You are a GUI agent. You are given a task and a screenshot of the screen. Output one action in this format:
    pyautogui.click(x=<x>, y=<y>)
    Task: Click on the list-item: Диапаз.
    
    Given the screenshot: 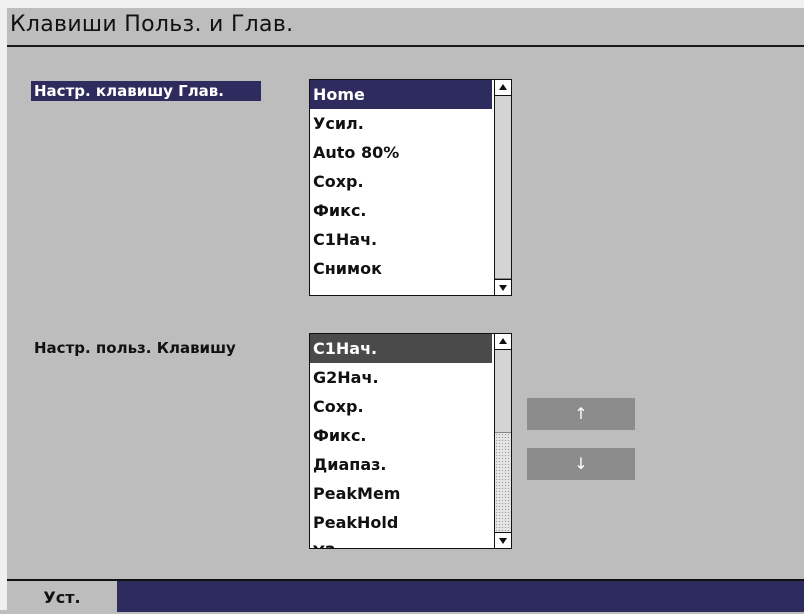 What is the action you would take?
    pyautogui.click(x=401, y=464)
    